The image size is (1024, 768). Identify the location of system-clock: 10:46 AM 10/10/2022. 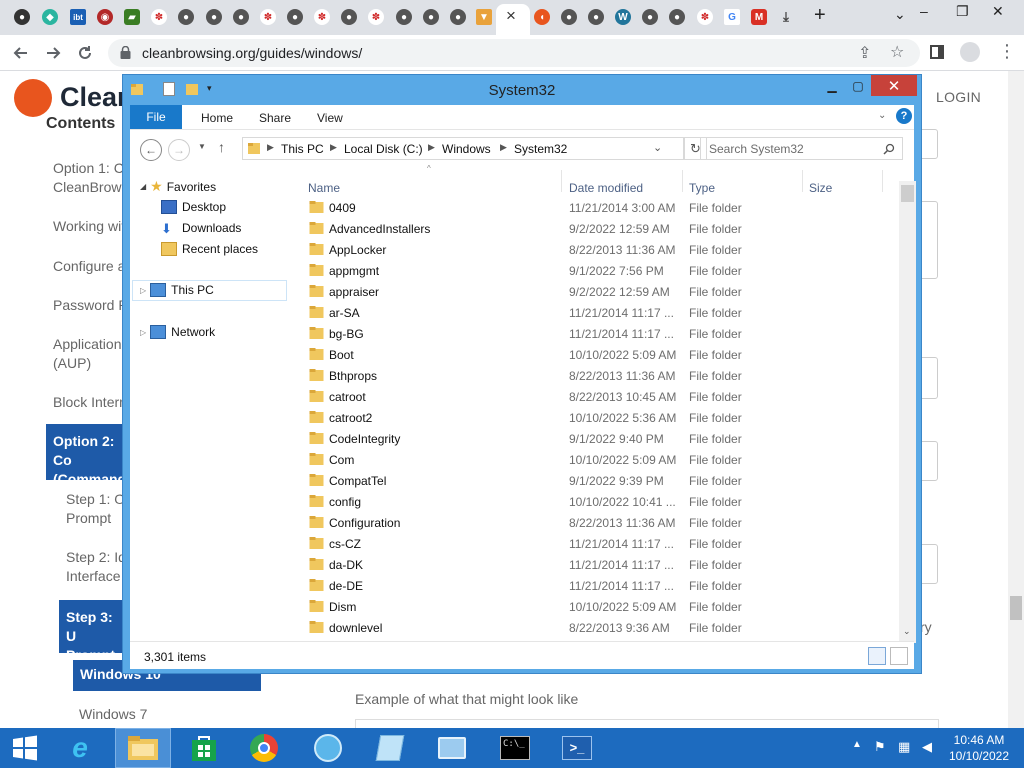
(979, 748).